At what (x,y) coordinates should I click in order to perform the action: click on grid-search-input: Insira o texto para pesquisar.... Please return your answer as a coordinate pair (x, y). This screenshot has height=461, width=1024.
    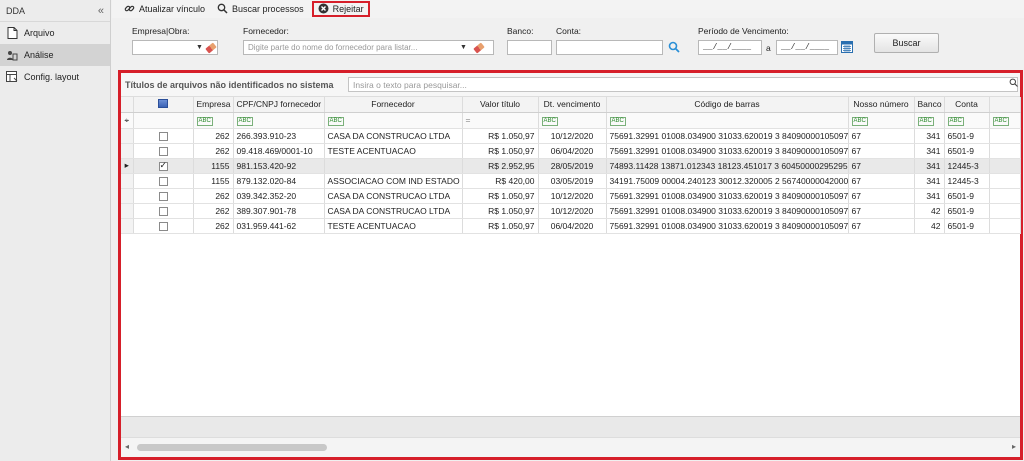
    Looking at the image, I should click on (683, 84).